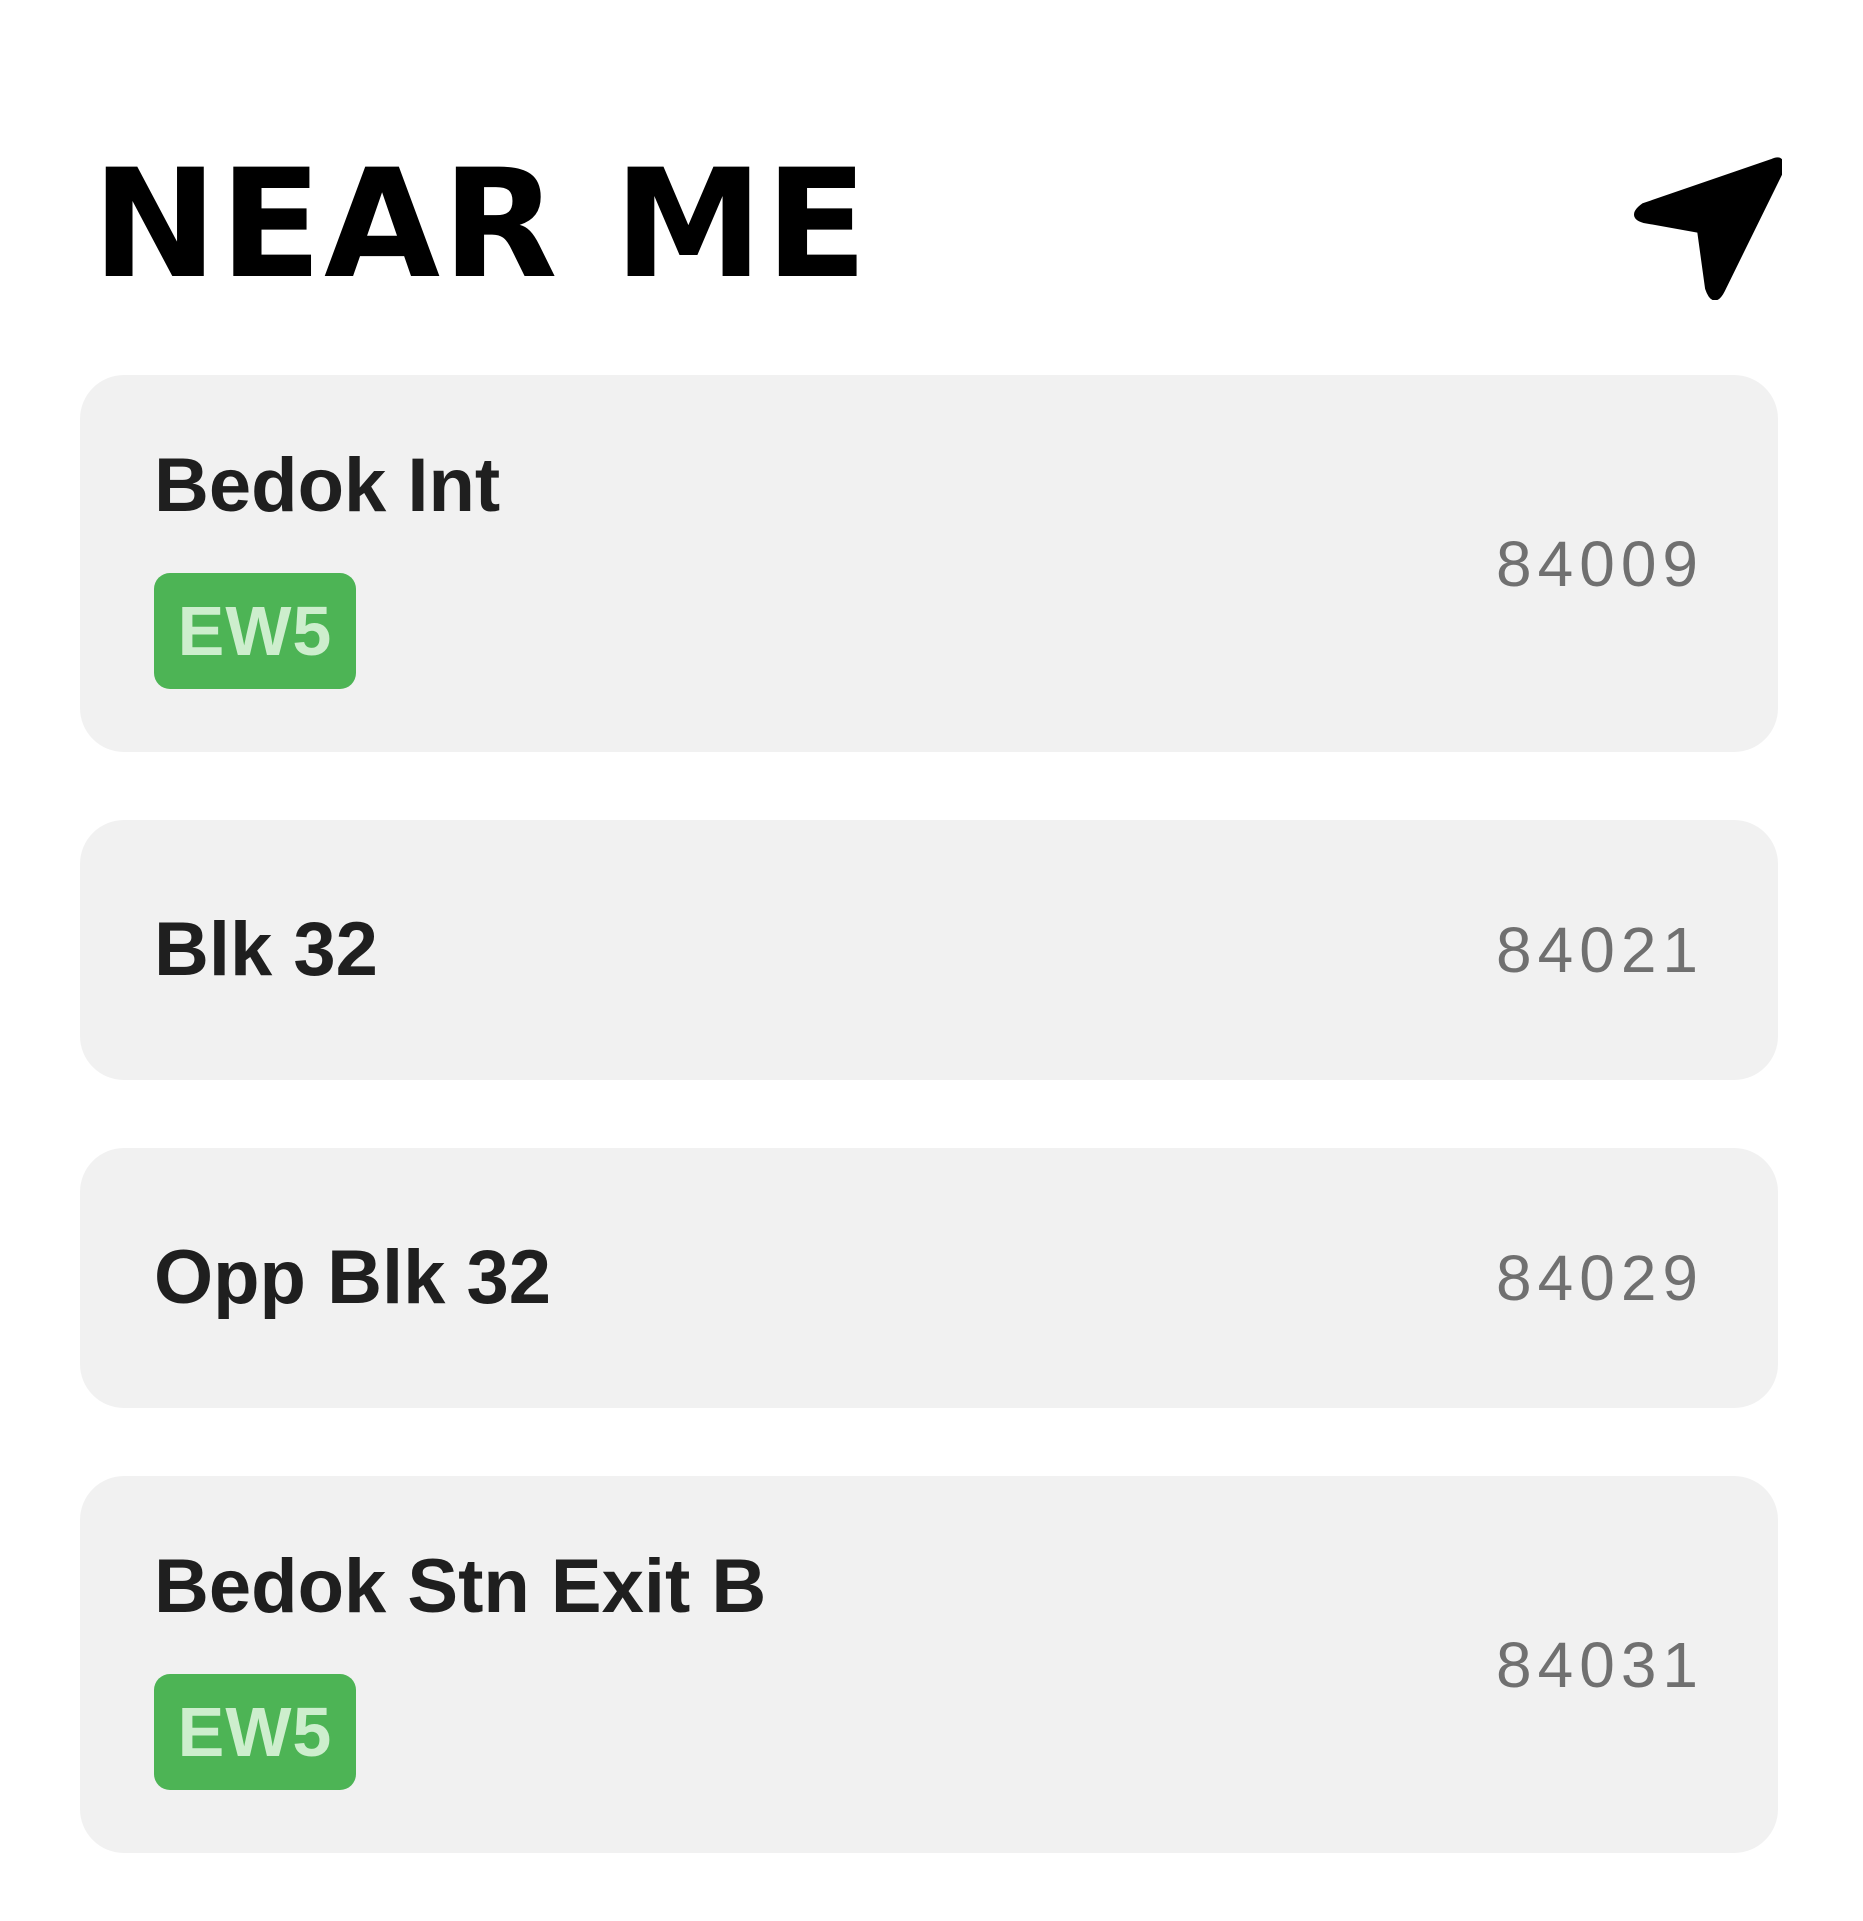  I want to click on stop-name: Opp Blk 32, so click(352, 1277).